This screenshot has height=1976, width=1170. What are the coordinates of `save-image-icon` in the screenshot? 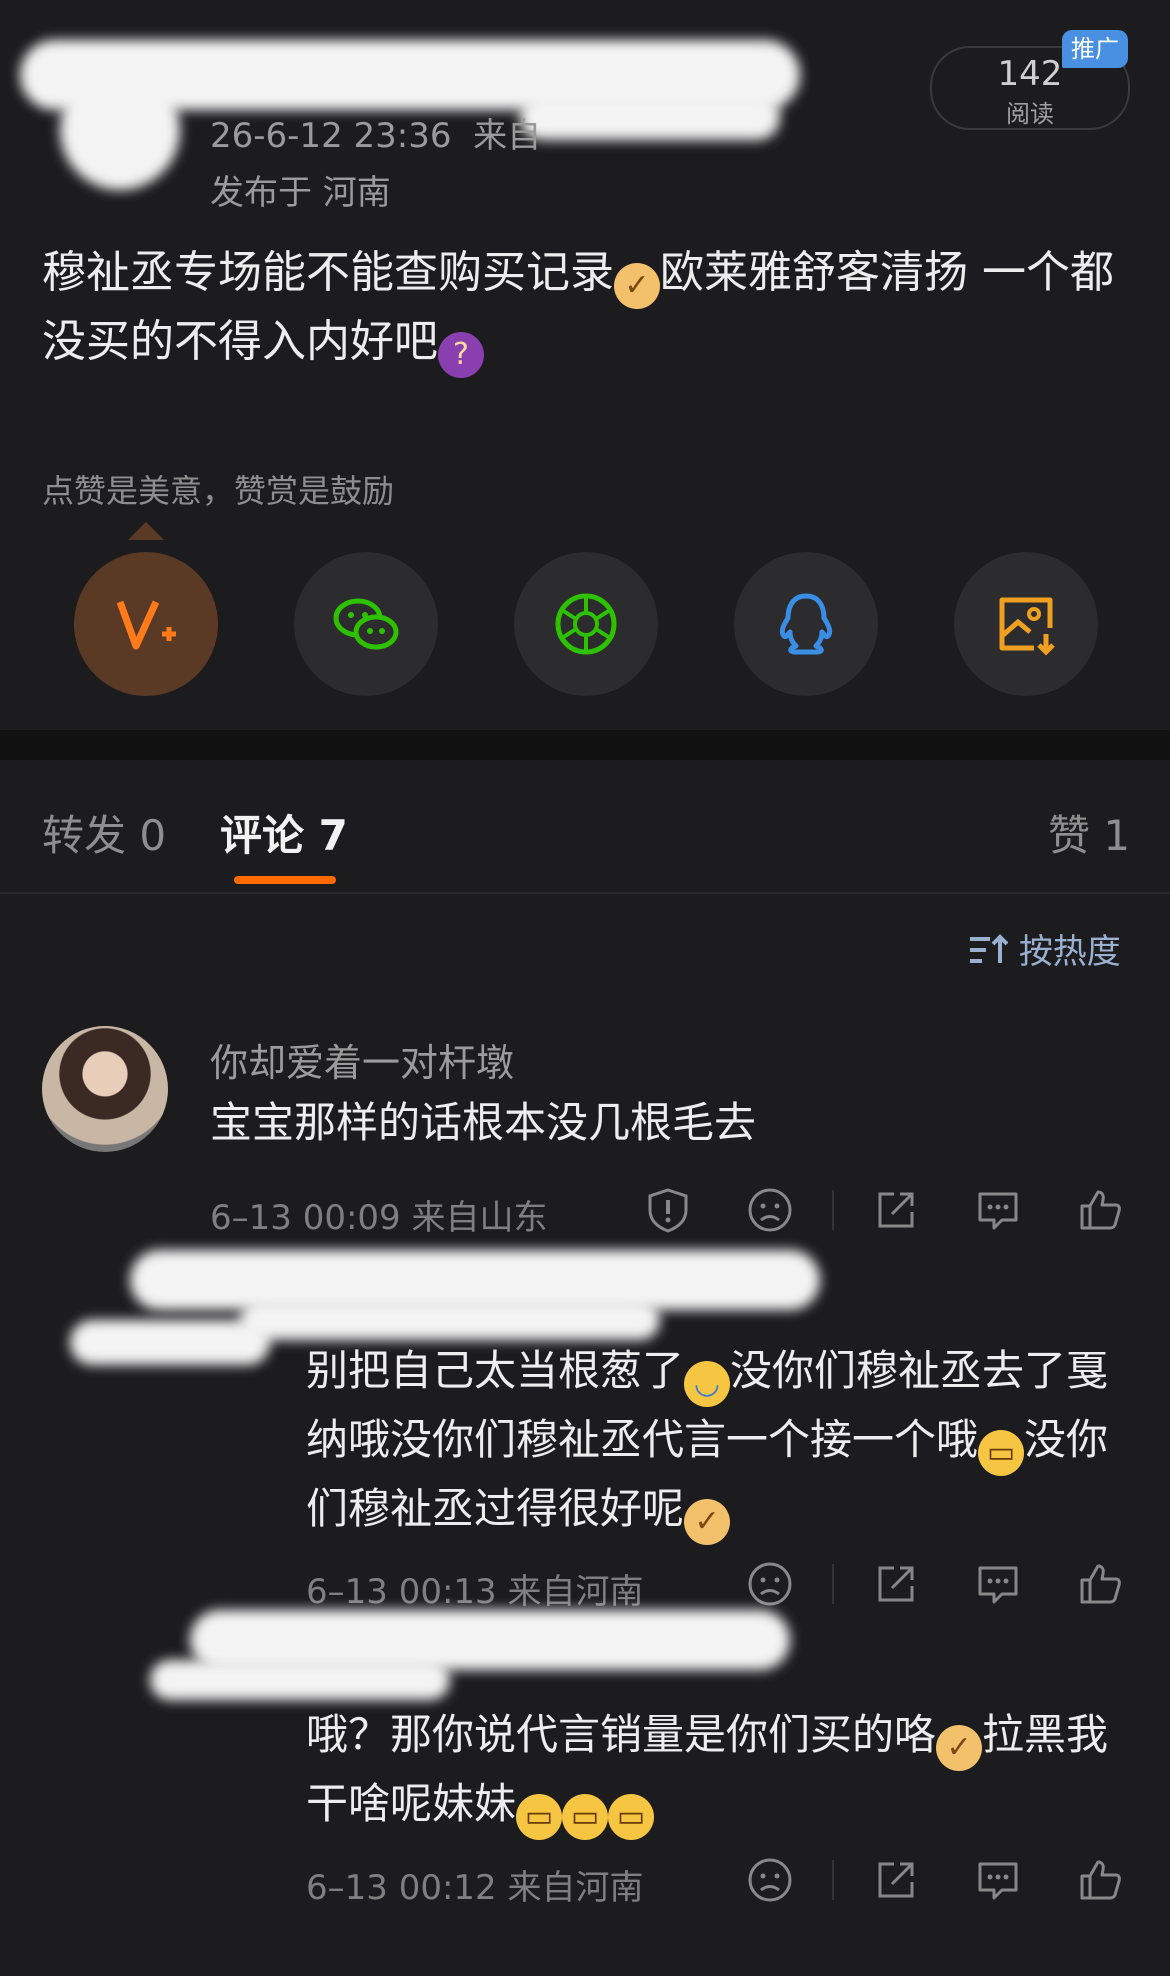 It's located at (1027, 626).